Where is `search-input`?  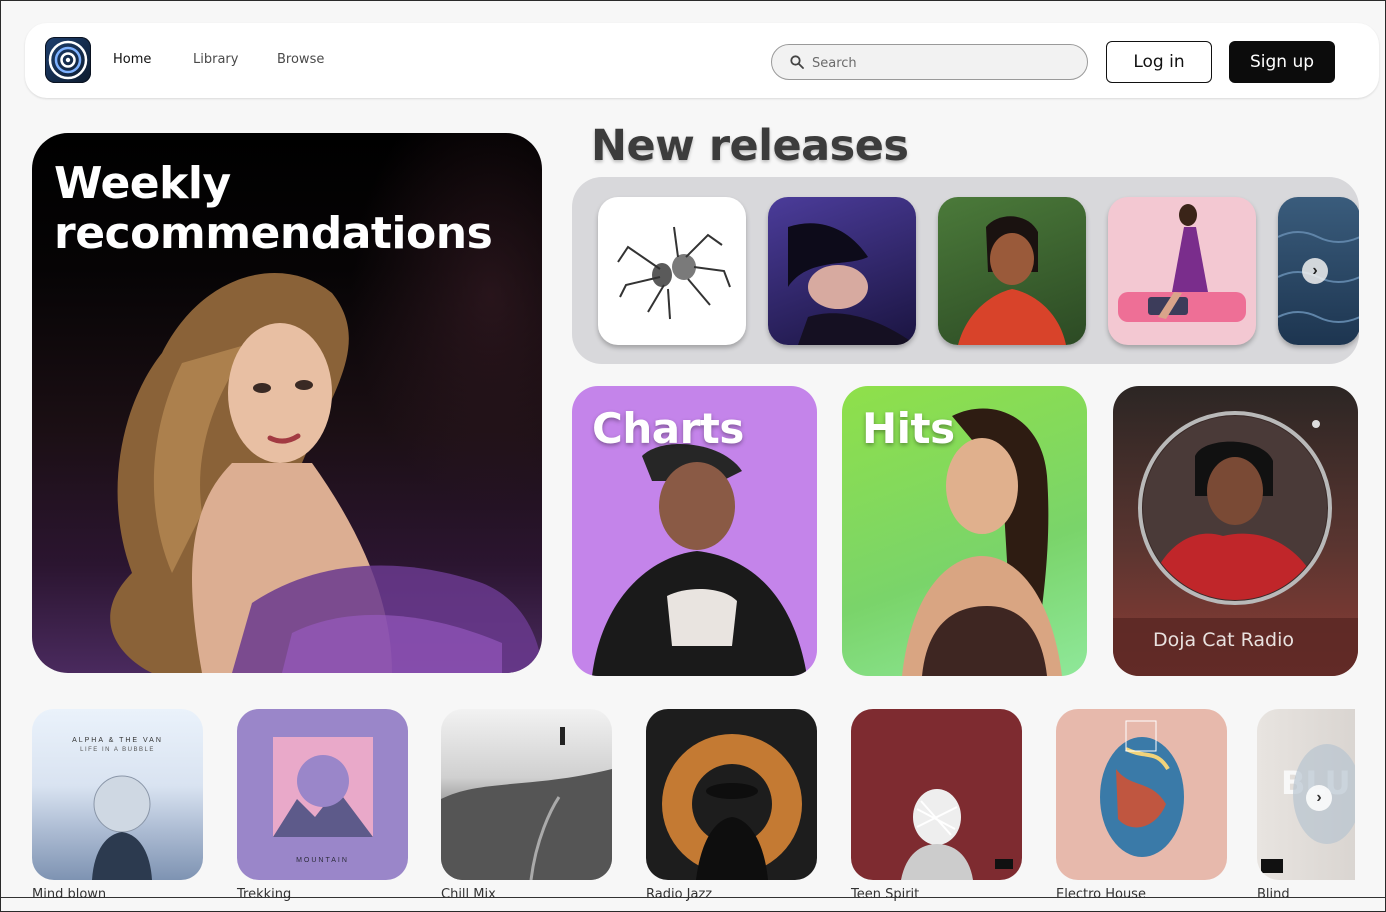
search-input is located at coordinates (942, 63).